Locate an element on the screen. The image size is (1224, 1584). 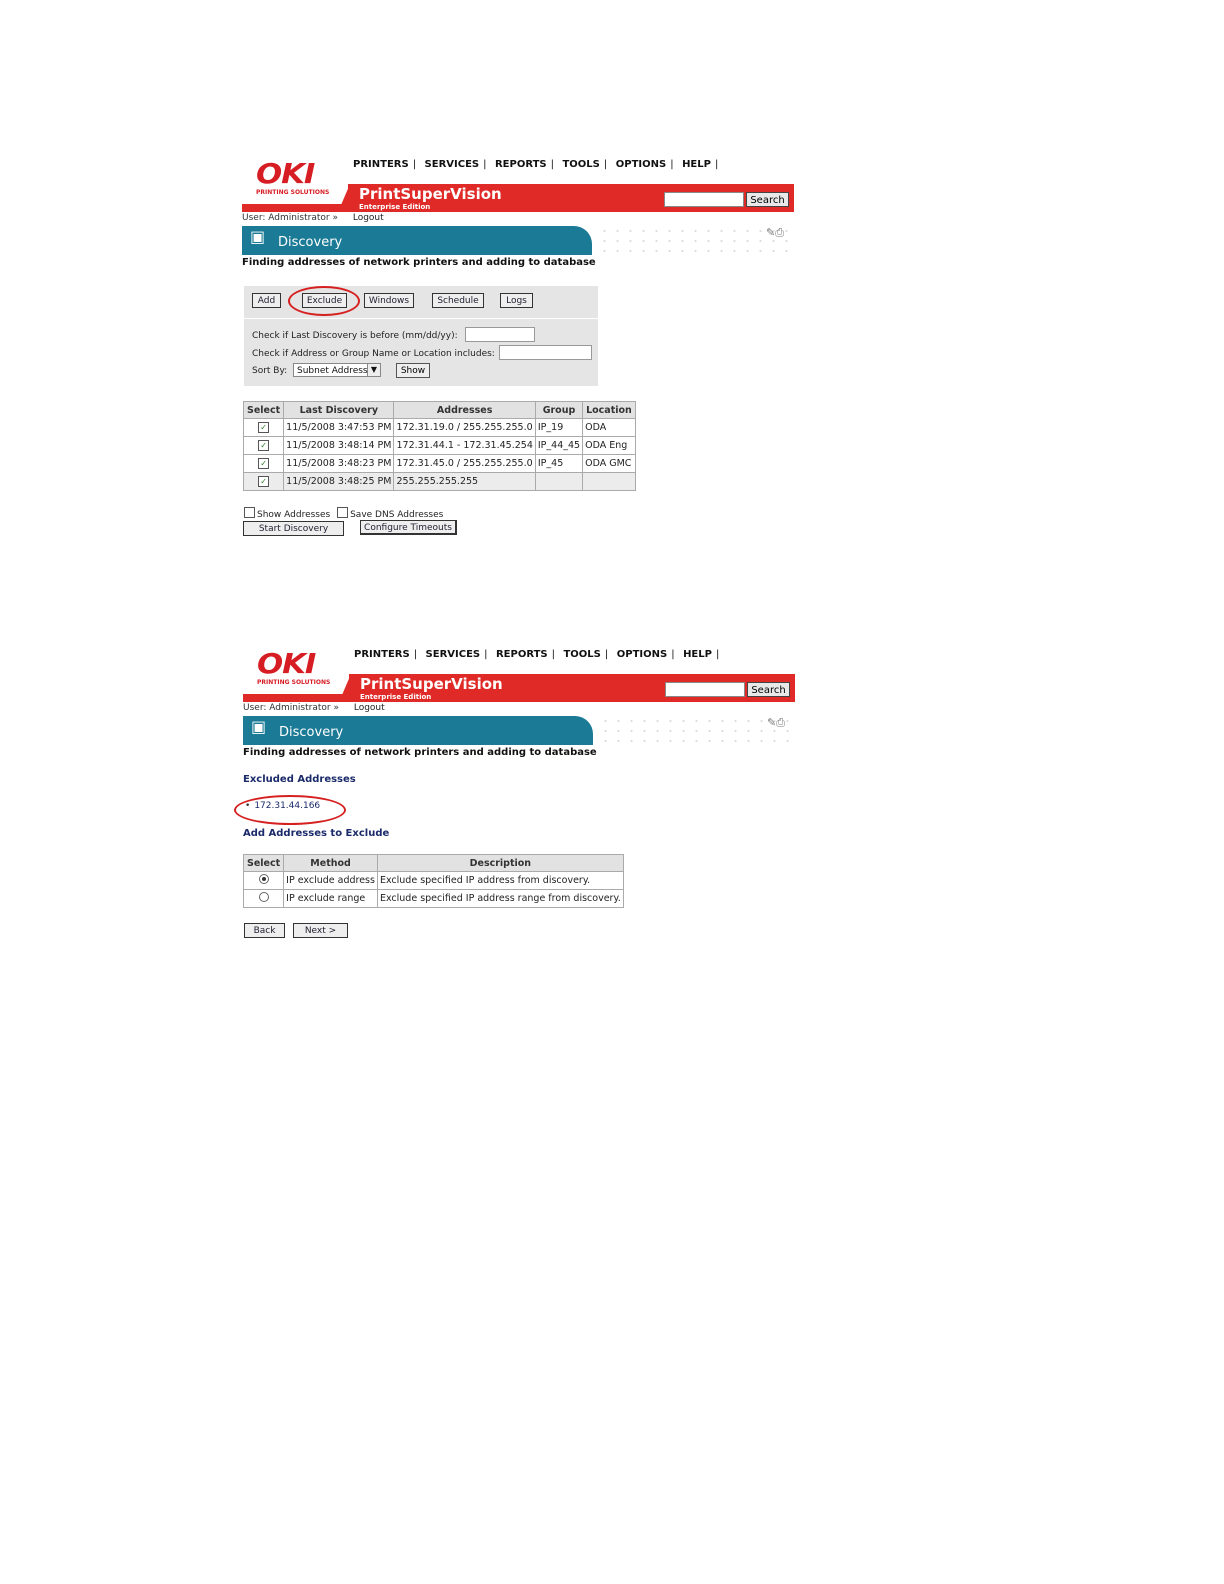
sort-select: Subnet Address ▼ is located at coordinates (337, 370).